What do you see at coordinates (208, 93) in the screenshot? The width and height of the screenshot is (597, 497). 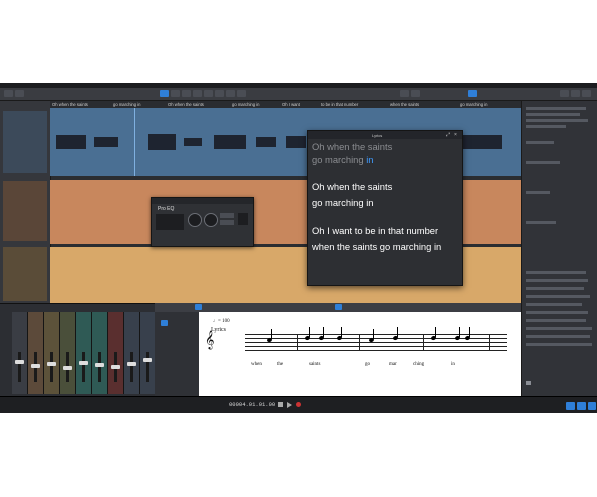 I see `paint-tool-button` at bounding box center [208, 93].